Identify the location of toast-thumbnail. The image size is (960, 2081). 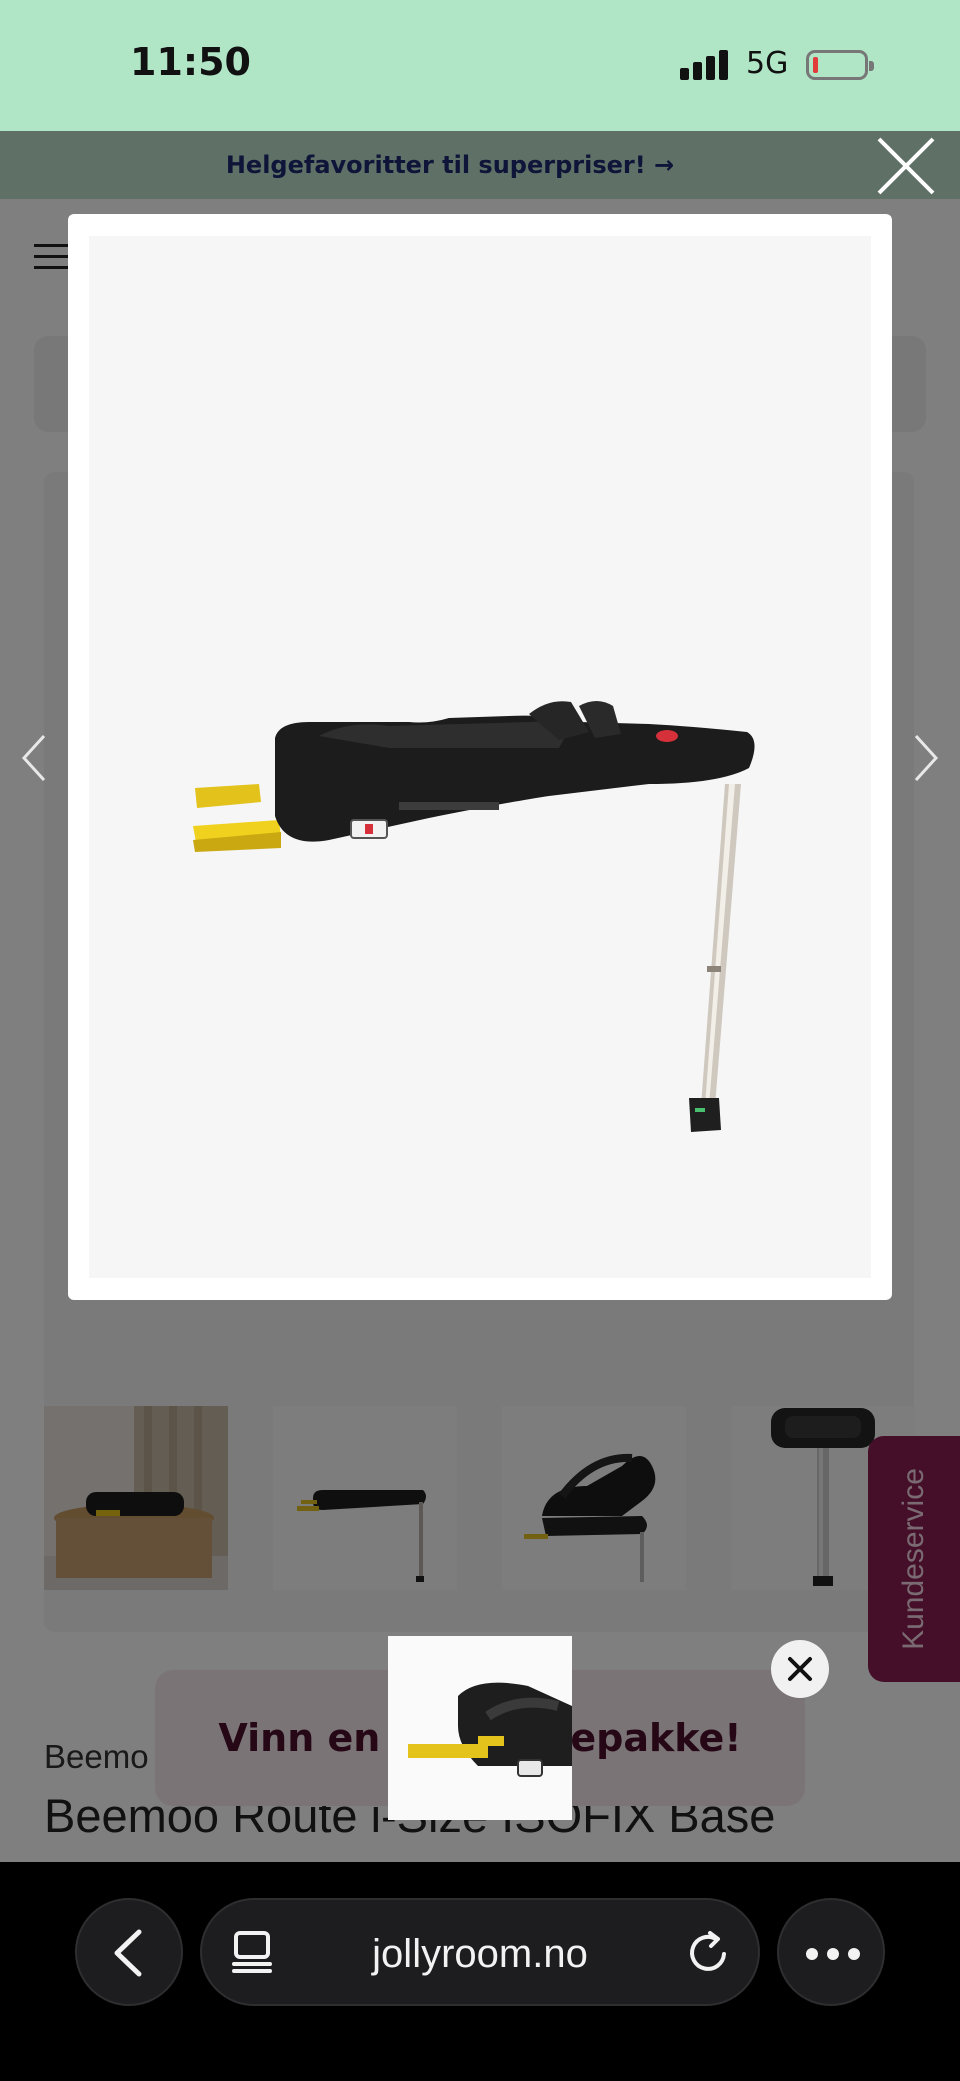
(480, 1728).